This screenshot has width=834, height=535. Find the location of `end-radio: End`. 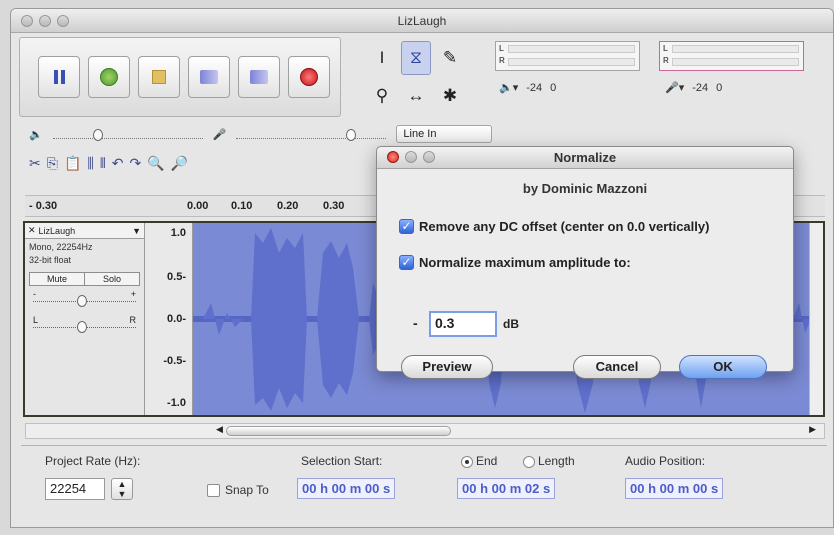

end-radio: End is located at coordinates (479, 461).